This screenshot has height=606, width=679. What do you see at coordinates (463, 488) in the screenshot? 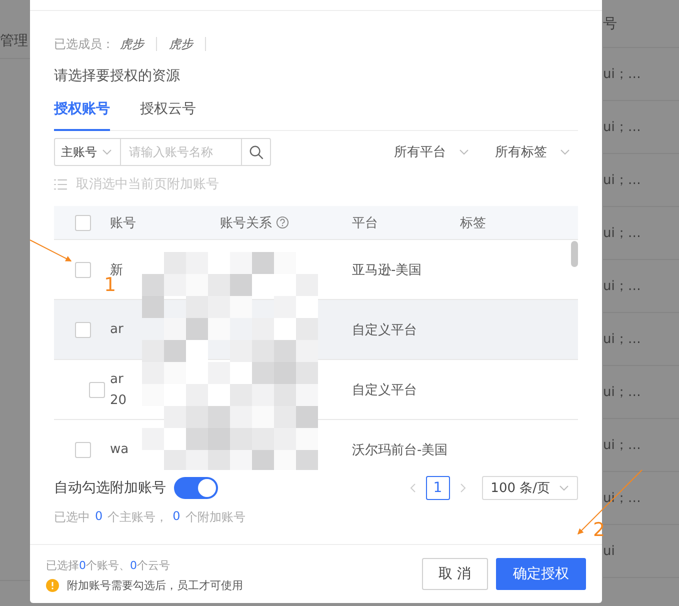
I see `next-icon` at bounding box center [463, 488].